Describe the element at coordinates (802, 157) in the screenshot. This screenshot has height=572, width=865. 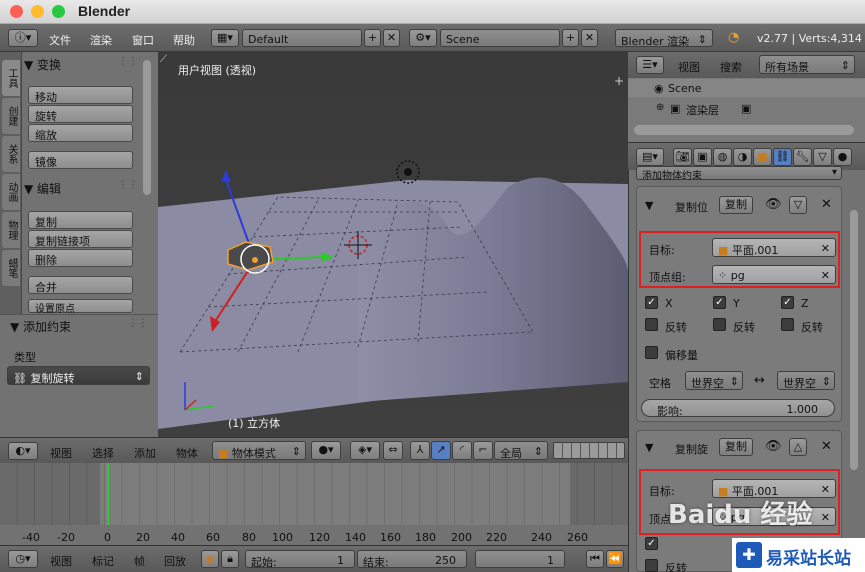
I see `modifiers-tab-icon: 🔧︎` at that location.